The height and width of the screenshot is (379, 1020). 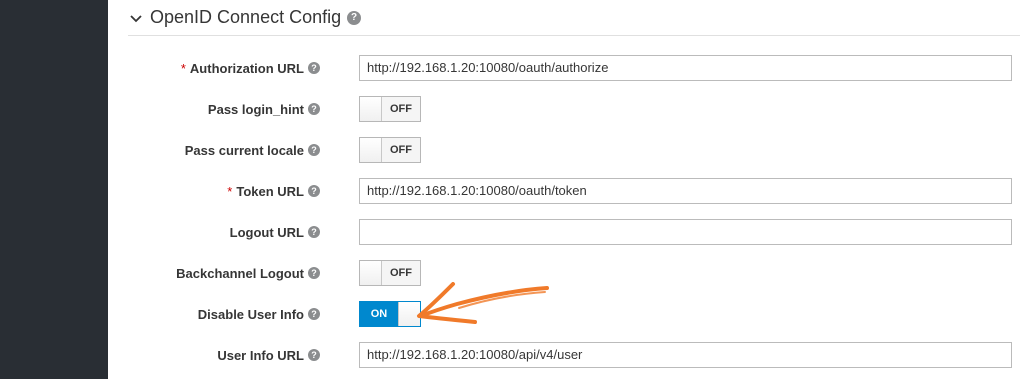 What do you see at coordinates (246, 17) in the screenshot?
I see `section-title: OpenID Connect Config` at bounding box center [246, 17].